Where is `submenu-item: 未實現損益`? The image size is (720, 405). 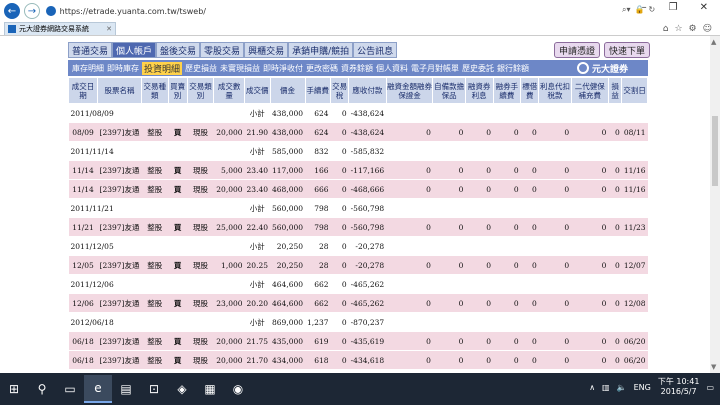 submenu-item: 未實現損益 is located at coordinates (240, 68).